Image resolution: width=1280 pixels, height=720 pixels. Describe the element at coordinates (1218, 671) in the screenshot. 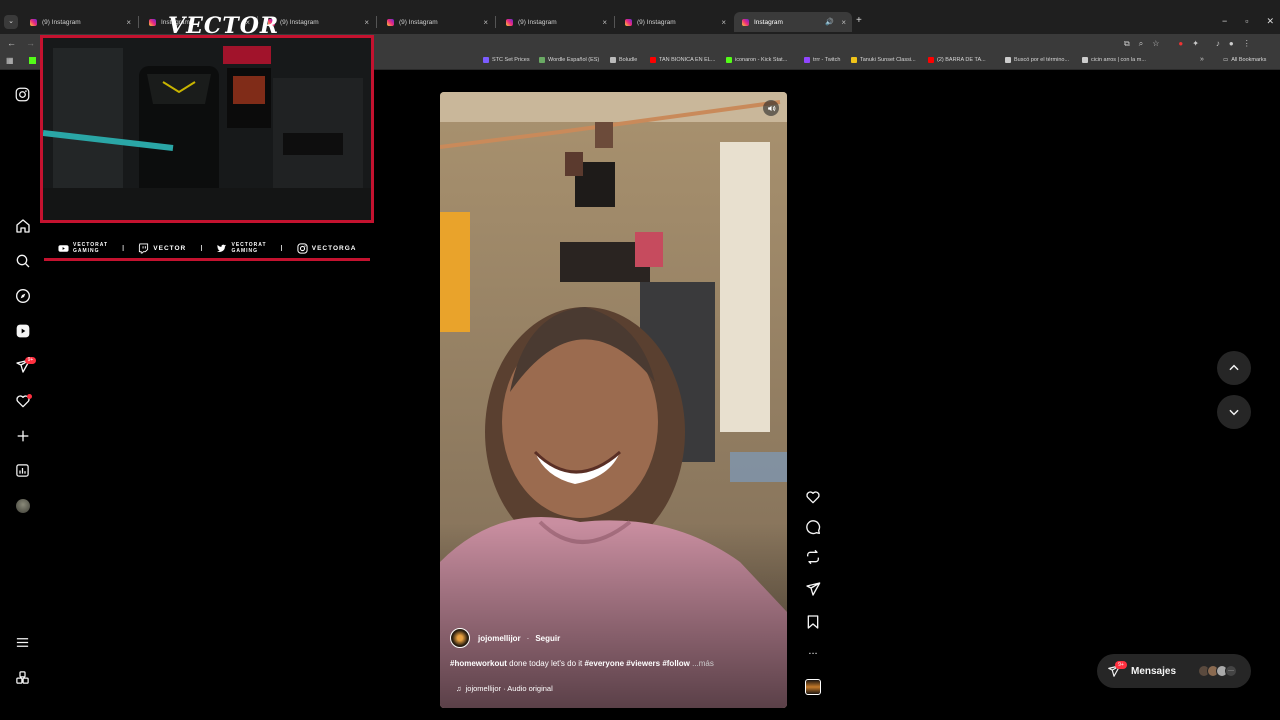

I see `message-avatars: ···` at that location.